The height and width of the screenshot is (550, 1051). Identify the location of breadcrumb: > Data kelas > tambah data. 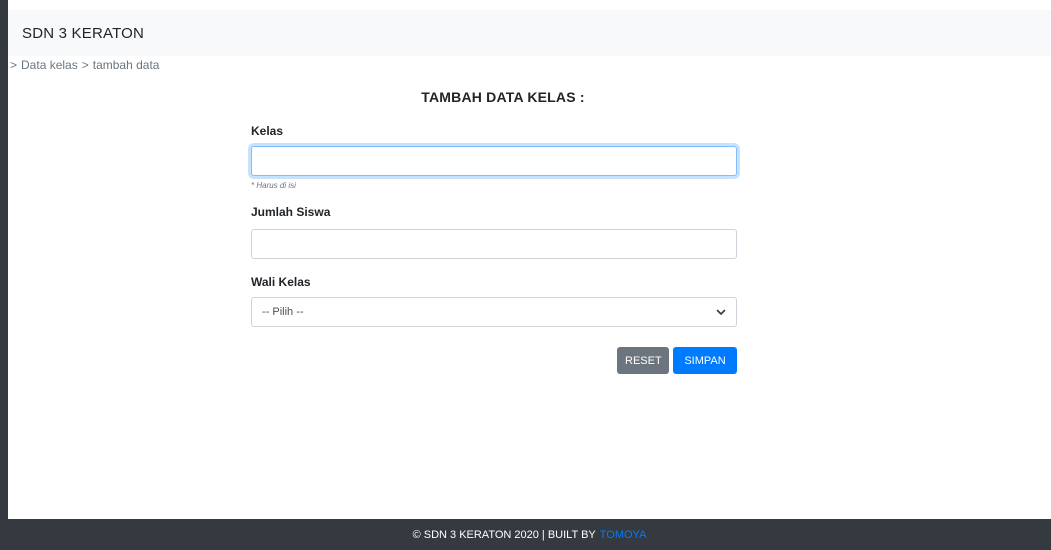
(86, 65).